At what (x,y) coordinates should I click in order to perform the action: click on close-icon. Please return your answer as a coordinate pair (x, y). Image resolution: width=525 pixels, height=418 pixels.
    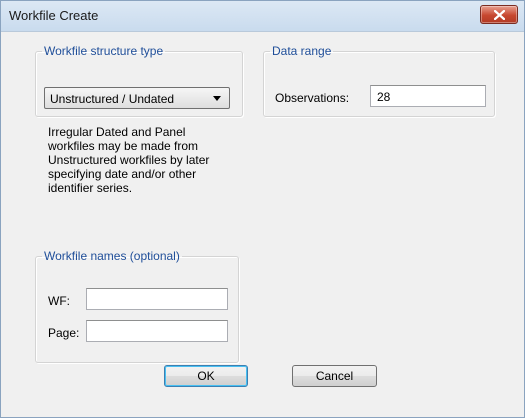
    Looking at the image, I should click on (499, 15).